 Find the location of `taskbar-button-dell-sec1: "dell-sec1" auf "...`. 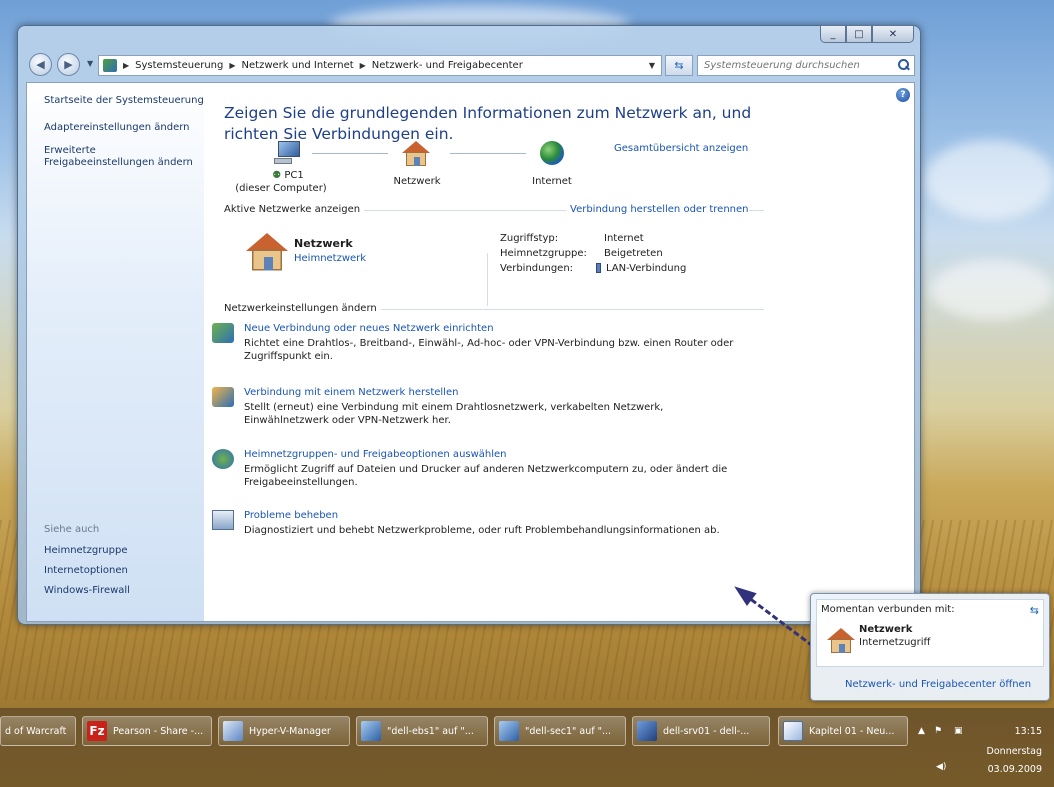

taskbar-button-dell-sec1: "dell-sec1" auf "... is located at coordinates (560, 731).